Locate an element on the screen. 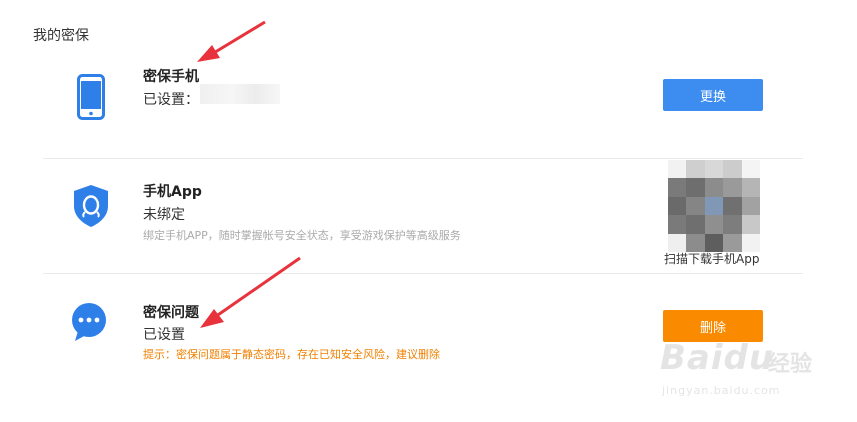 This screenshot has height=422, width=857. watermark-url: jingyan.baidu.com is located at coordinates (721, 390).